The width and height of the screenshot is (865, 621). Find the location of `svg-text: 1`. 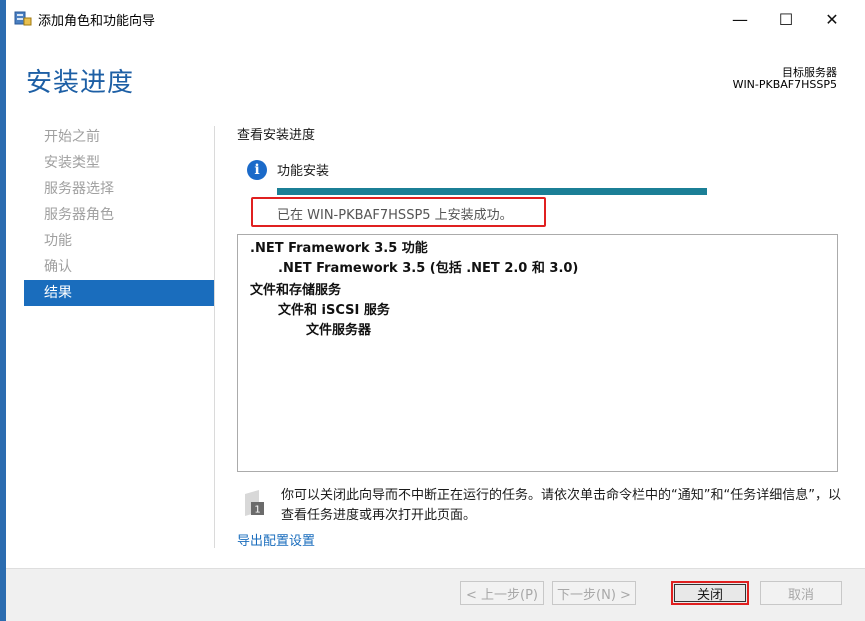

svg-text: 1 is located at coordinates (257, 510).